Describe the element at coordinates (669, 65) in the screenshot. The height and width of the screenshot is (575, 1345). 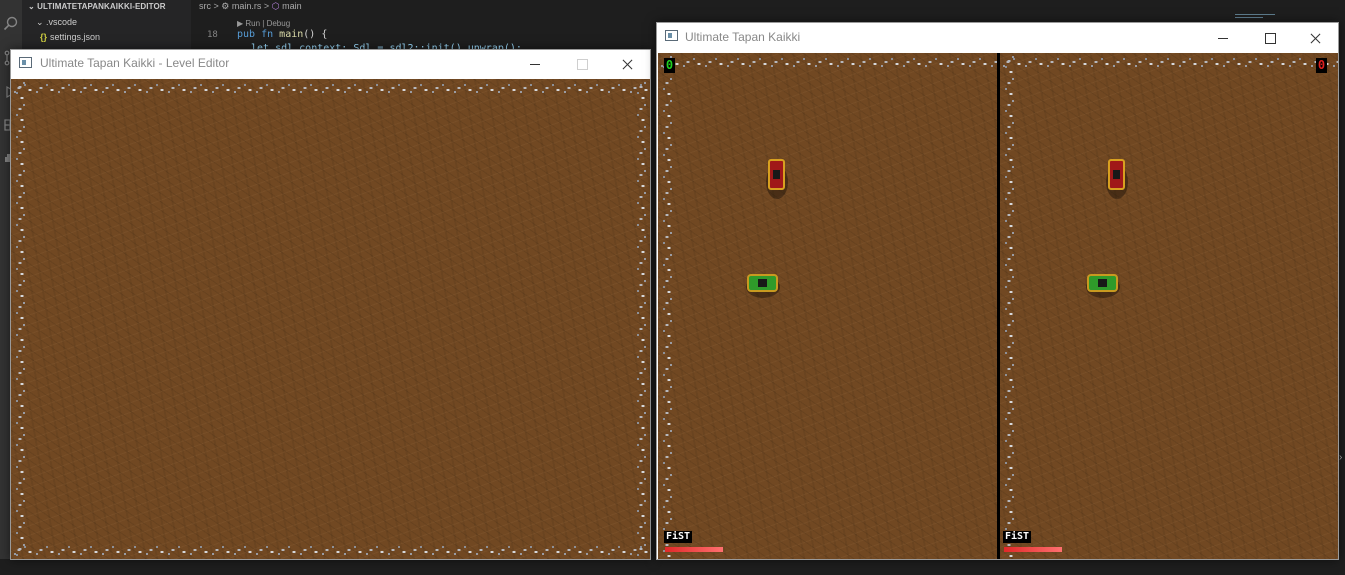
I see `player1-score: 0` at that location.